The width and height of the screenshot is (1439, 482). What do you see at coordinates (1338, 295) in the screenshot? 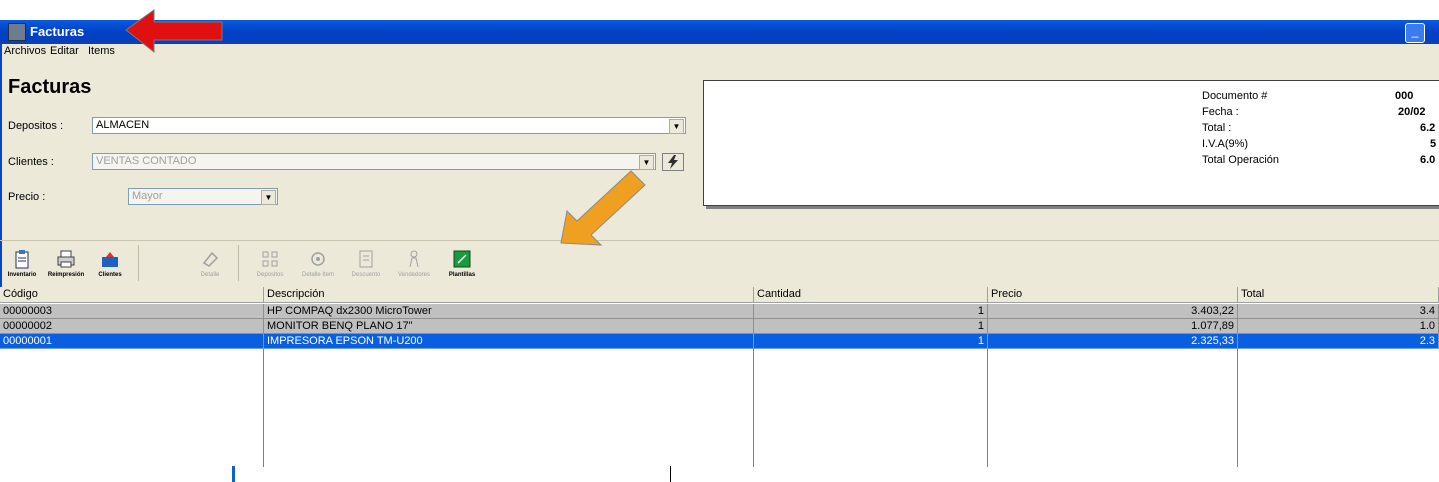
I see `column-header-total: Total` at bounding box center [1338, 295].